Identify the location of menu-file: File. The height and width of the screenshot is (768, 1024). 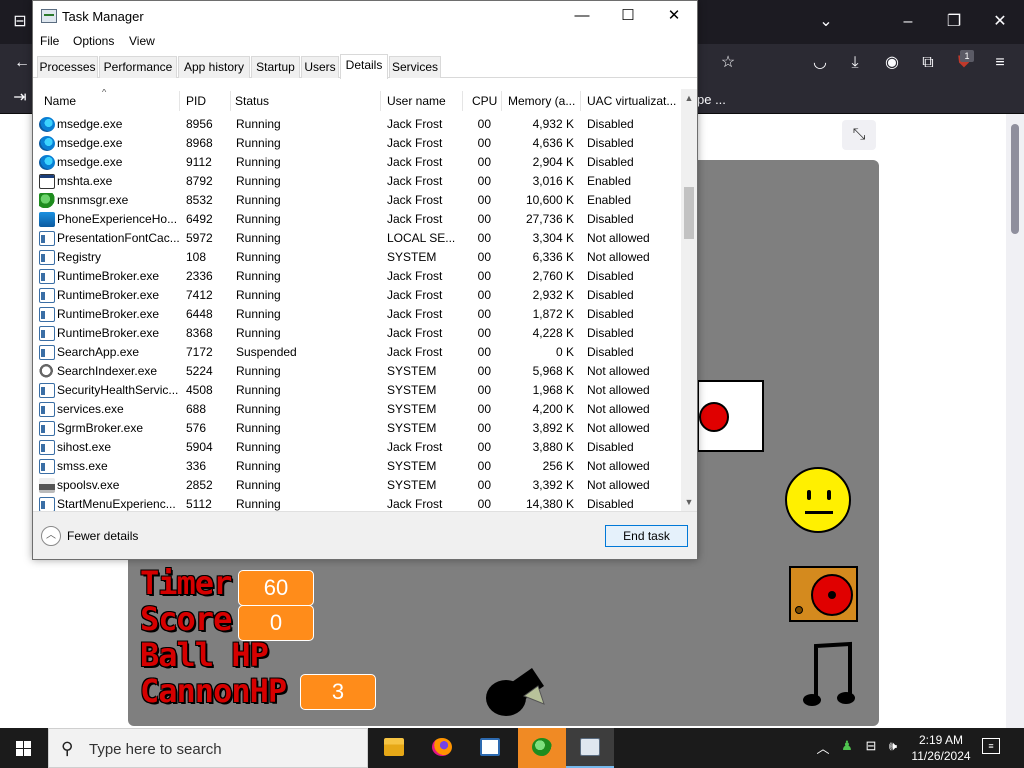
(49, 41).